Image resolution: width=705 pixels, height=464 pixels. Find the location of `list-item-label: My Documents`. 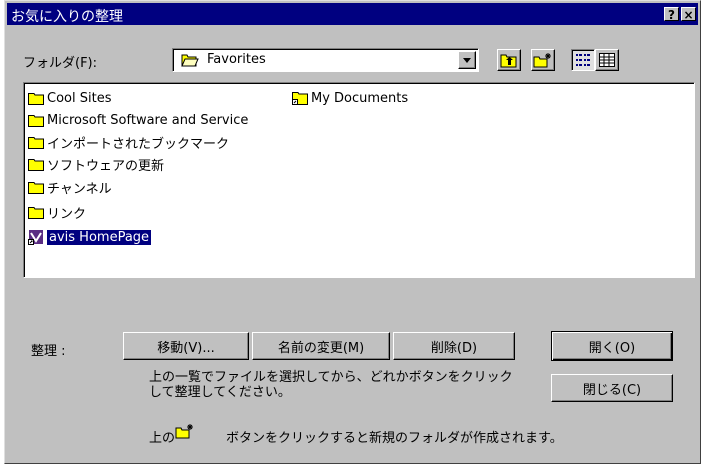

list-item-label: My Documents is located at coordinates (360, 98).